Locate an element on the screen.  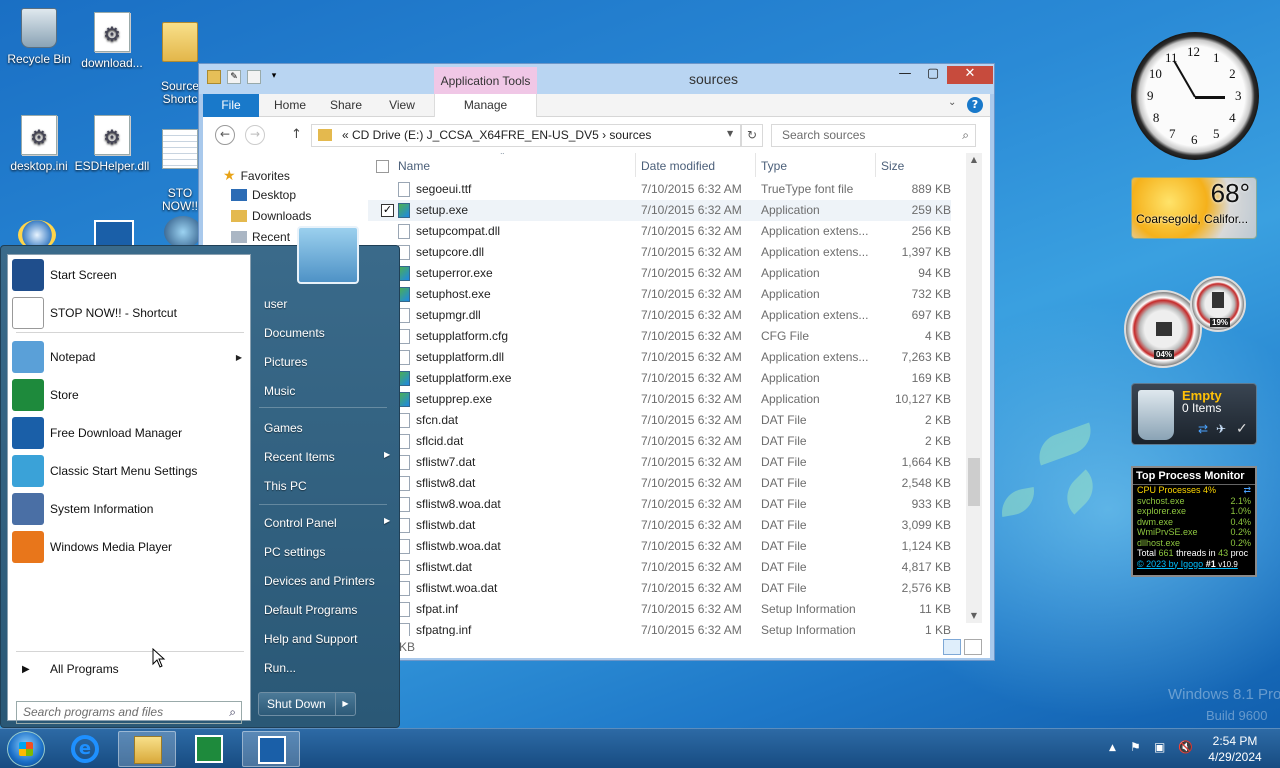
tab-share: Share is located at coordinates (346, 105).